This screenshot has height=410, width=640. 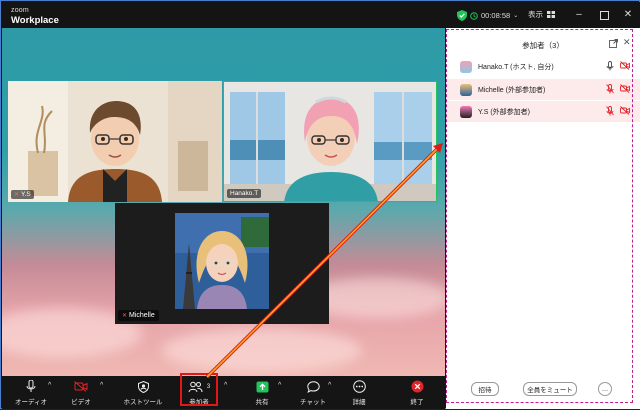 I want to click on video-tile-hanako: Hanako.T, so click(x=330, y=141).